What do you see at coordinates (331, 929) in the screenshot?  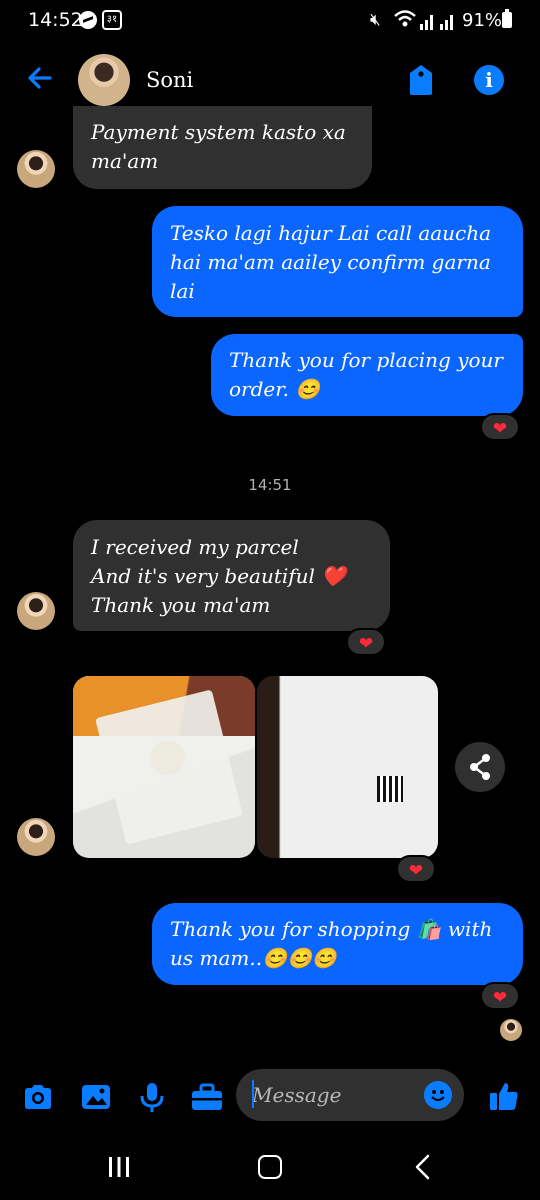 I see `message-text: Thank you for shopping 🛍️ with` at bounding box center [331, 929].